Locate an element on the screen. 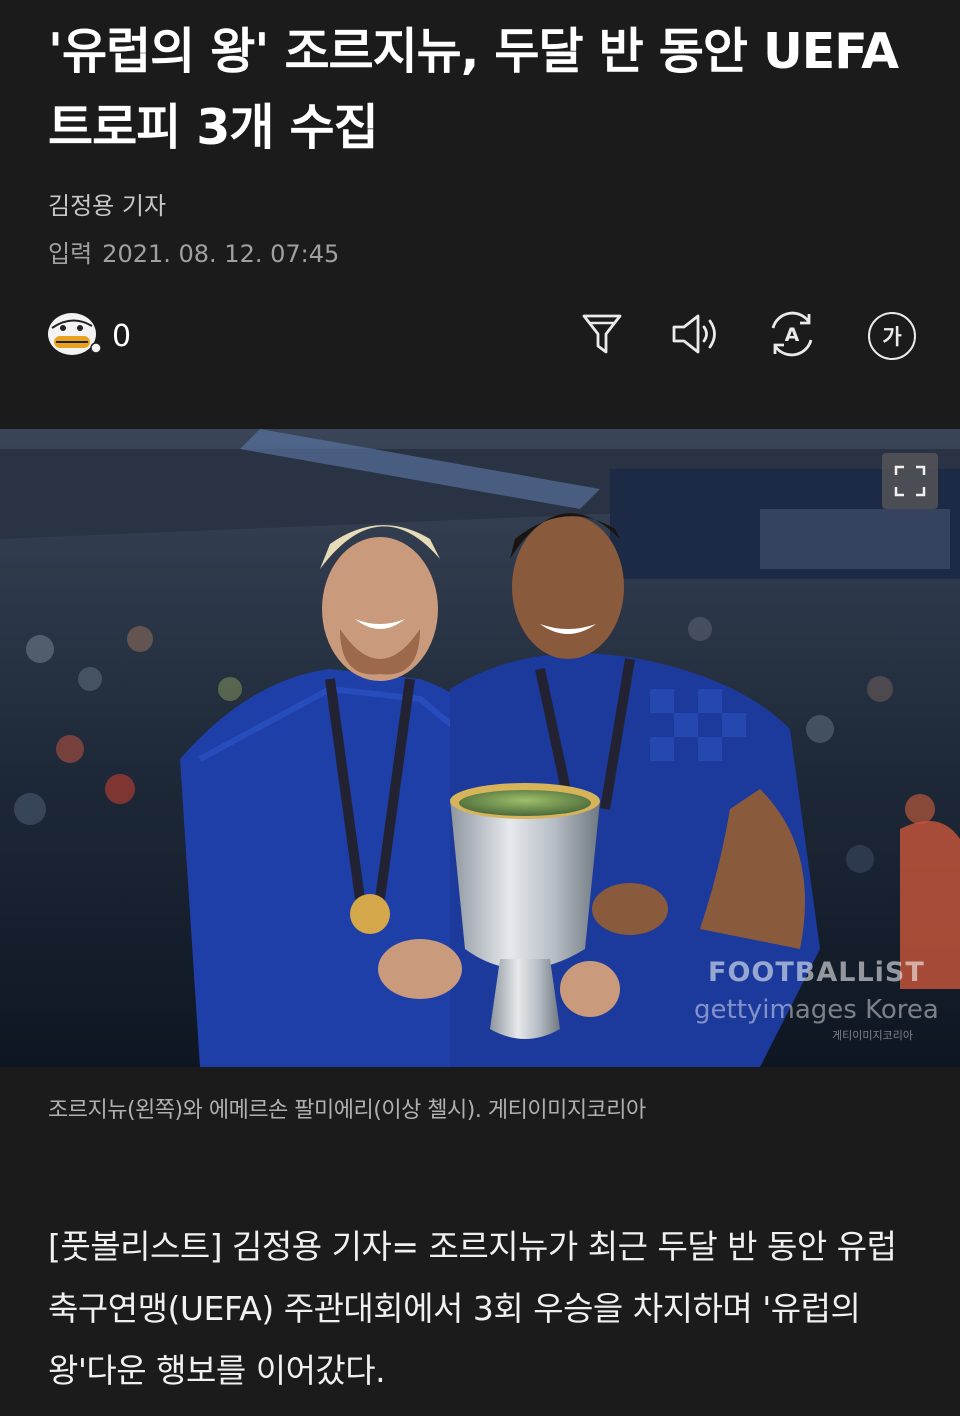  article-toolbar: 0 A 가 is located at coordinates (480, 338).